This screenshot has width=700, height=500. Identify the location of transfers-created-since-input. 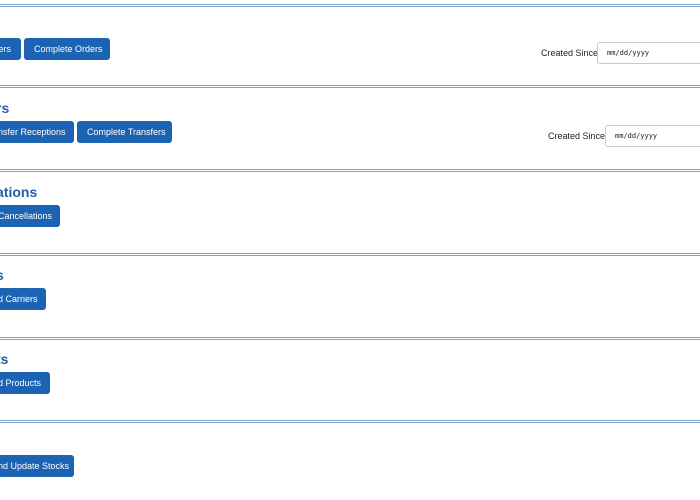
(652, 136).